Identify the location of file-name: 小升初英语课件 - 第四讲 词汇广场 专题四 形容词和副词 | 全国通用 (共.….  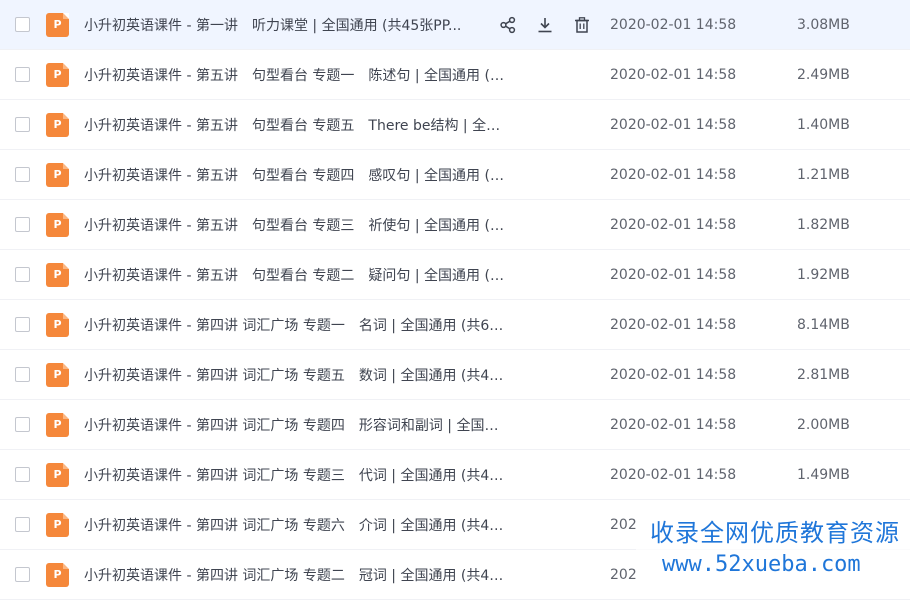
(294, 425).